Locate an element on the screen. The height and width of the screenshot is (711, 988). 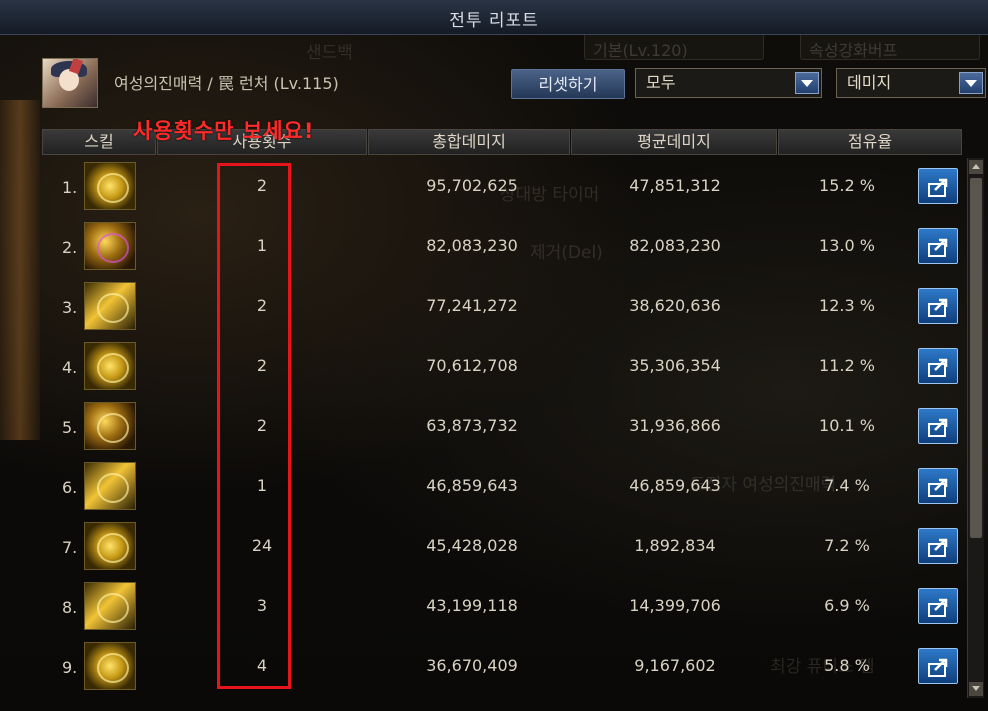
row-average-damage: 31,936,866 is located at coordinates (675, 425).